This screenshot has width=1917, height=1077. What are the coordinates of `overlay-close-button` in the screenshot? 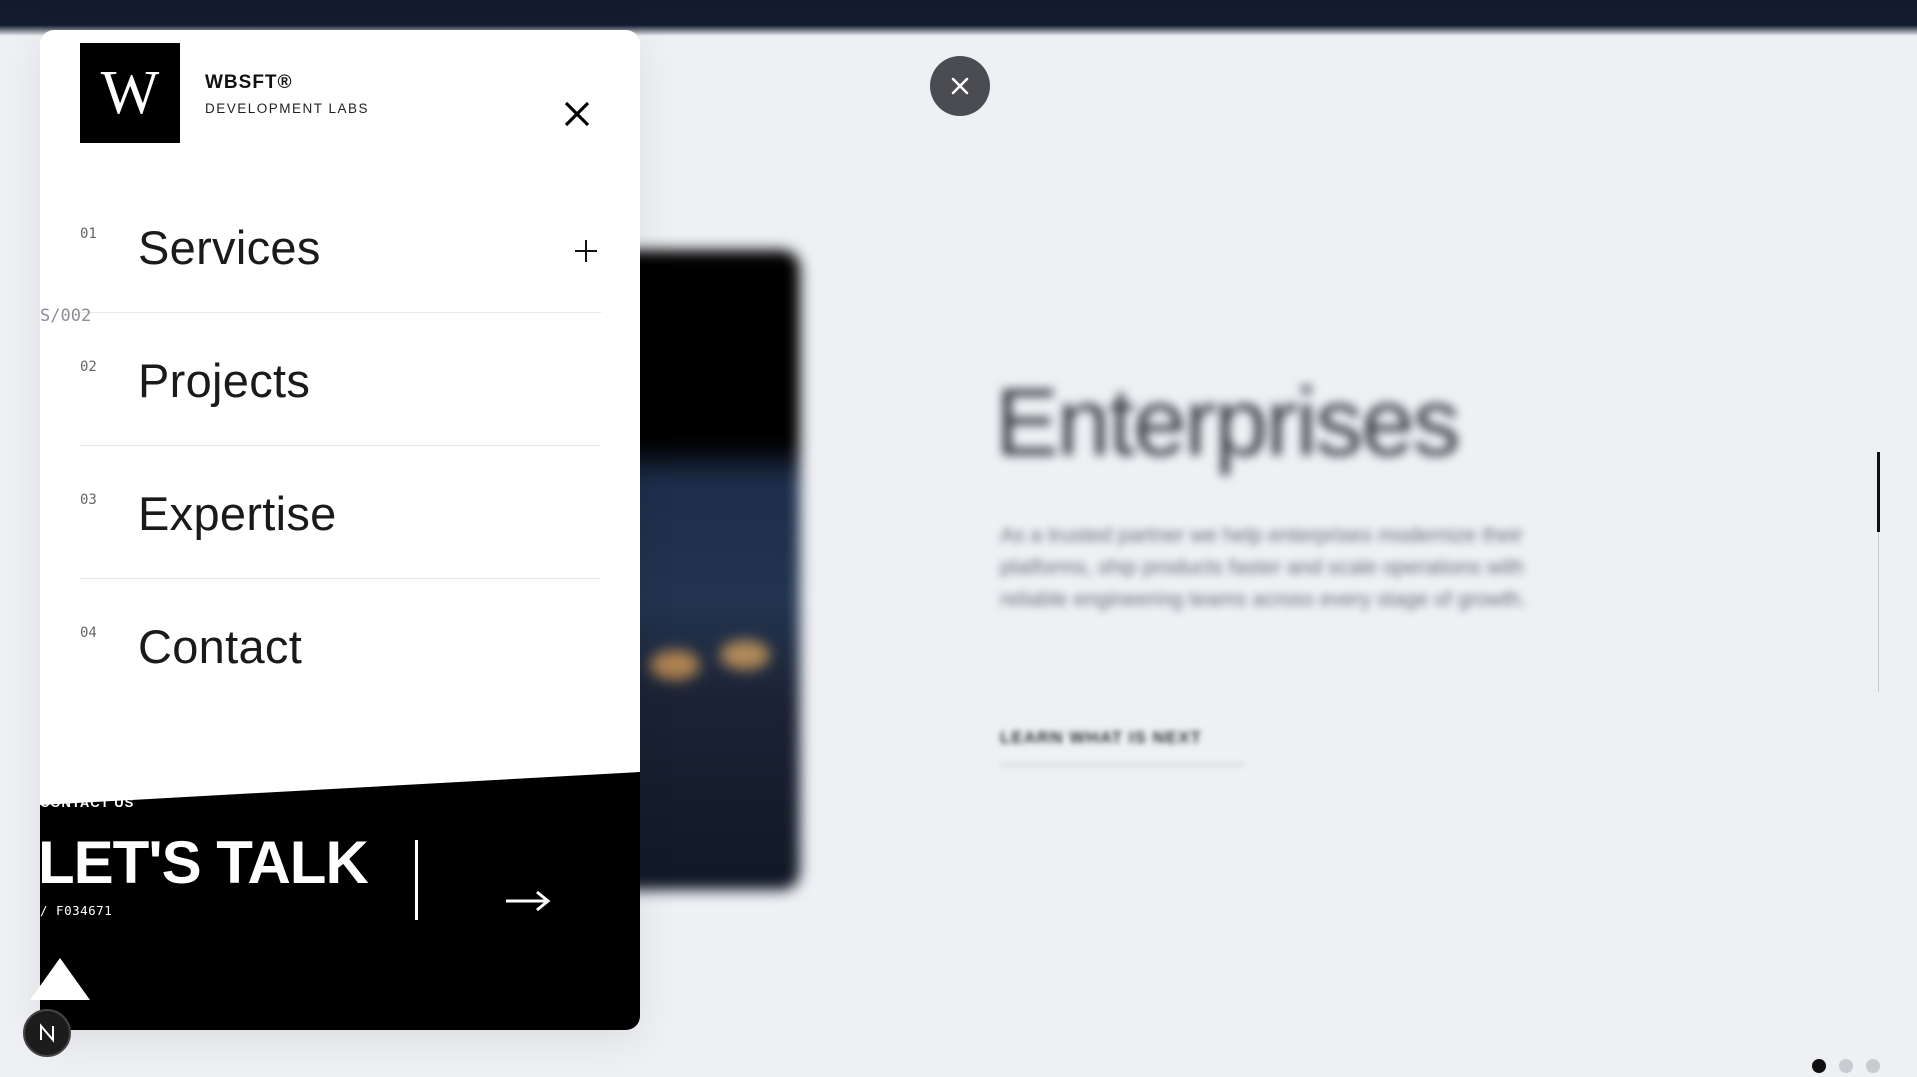 It's located at (960, 86).